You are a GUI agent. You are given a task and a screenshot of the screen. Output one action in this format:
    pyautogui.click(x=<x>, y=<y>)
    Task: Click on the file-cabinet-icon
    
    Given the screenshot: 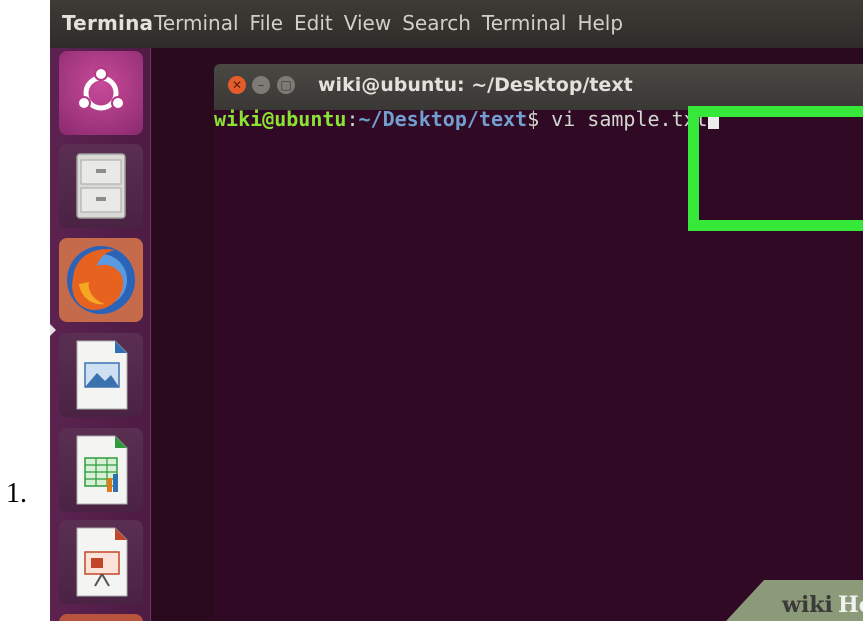 What is the action you would take?
    pyautogui.click(x=101, y=186)
    